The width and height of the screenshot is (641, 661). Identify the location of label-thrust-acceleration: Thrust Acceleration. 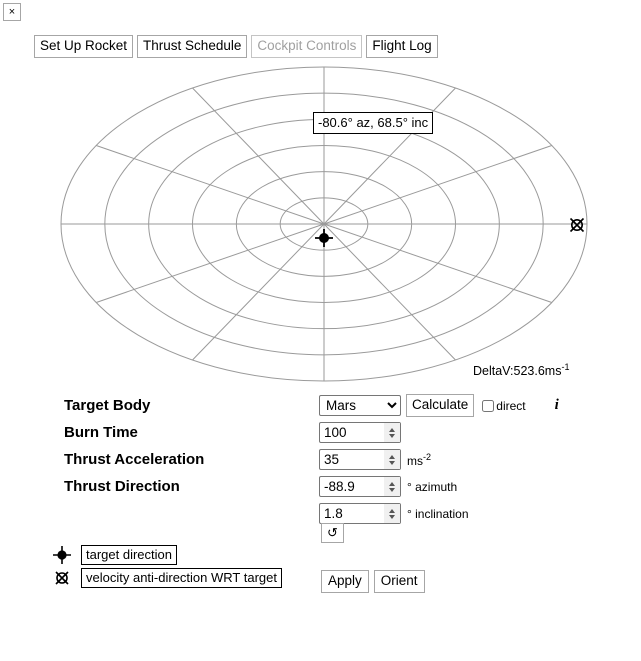
(134, 459).